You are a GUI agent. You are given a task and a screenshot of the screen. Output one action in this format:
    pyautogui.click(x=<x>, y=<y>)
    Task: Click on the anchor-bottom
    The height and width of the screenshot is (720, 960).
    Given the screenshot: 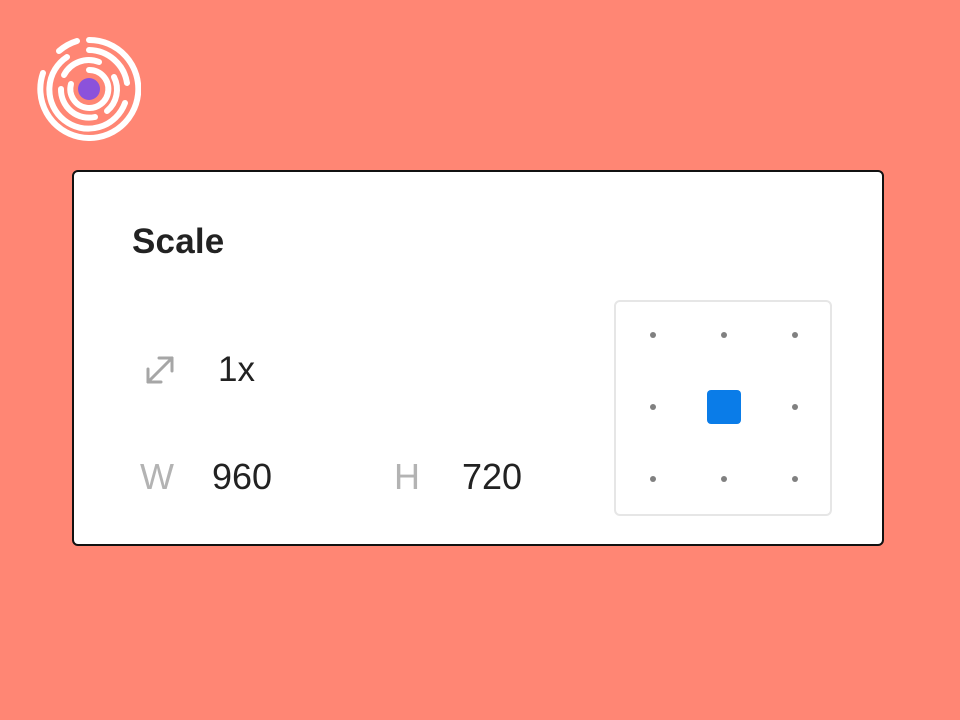 What is the action you would take?
    pyautogui.click(x=724, y=479)
    